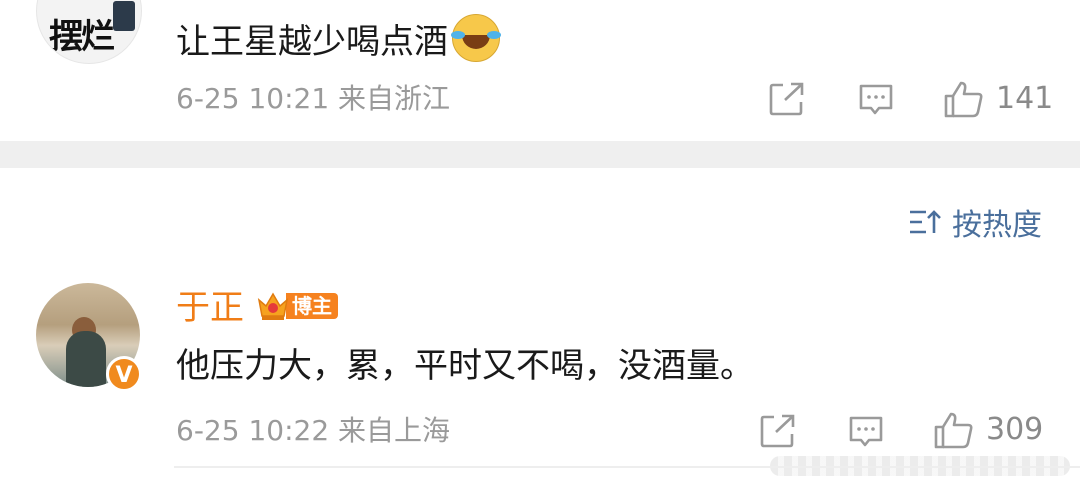 This screenshot has width=1080, height=493. I want to click on username: 于正, so click(210, 308).